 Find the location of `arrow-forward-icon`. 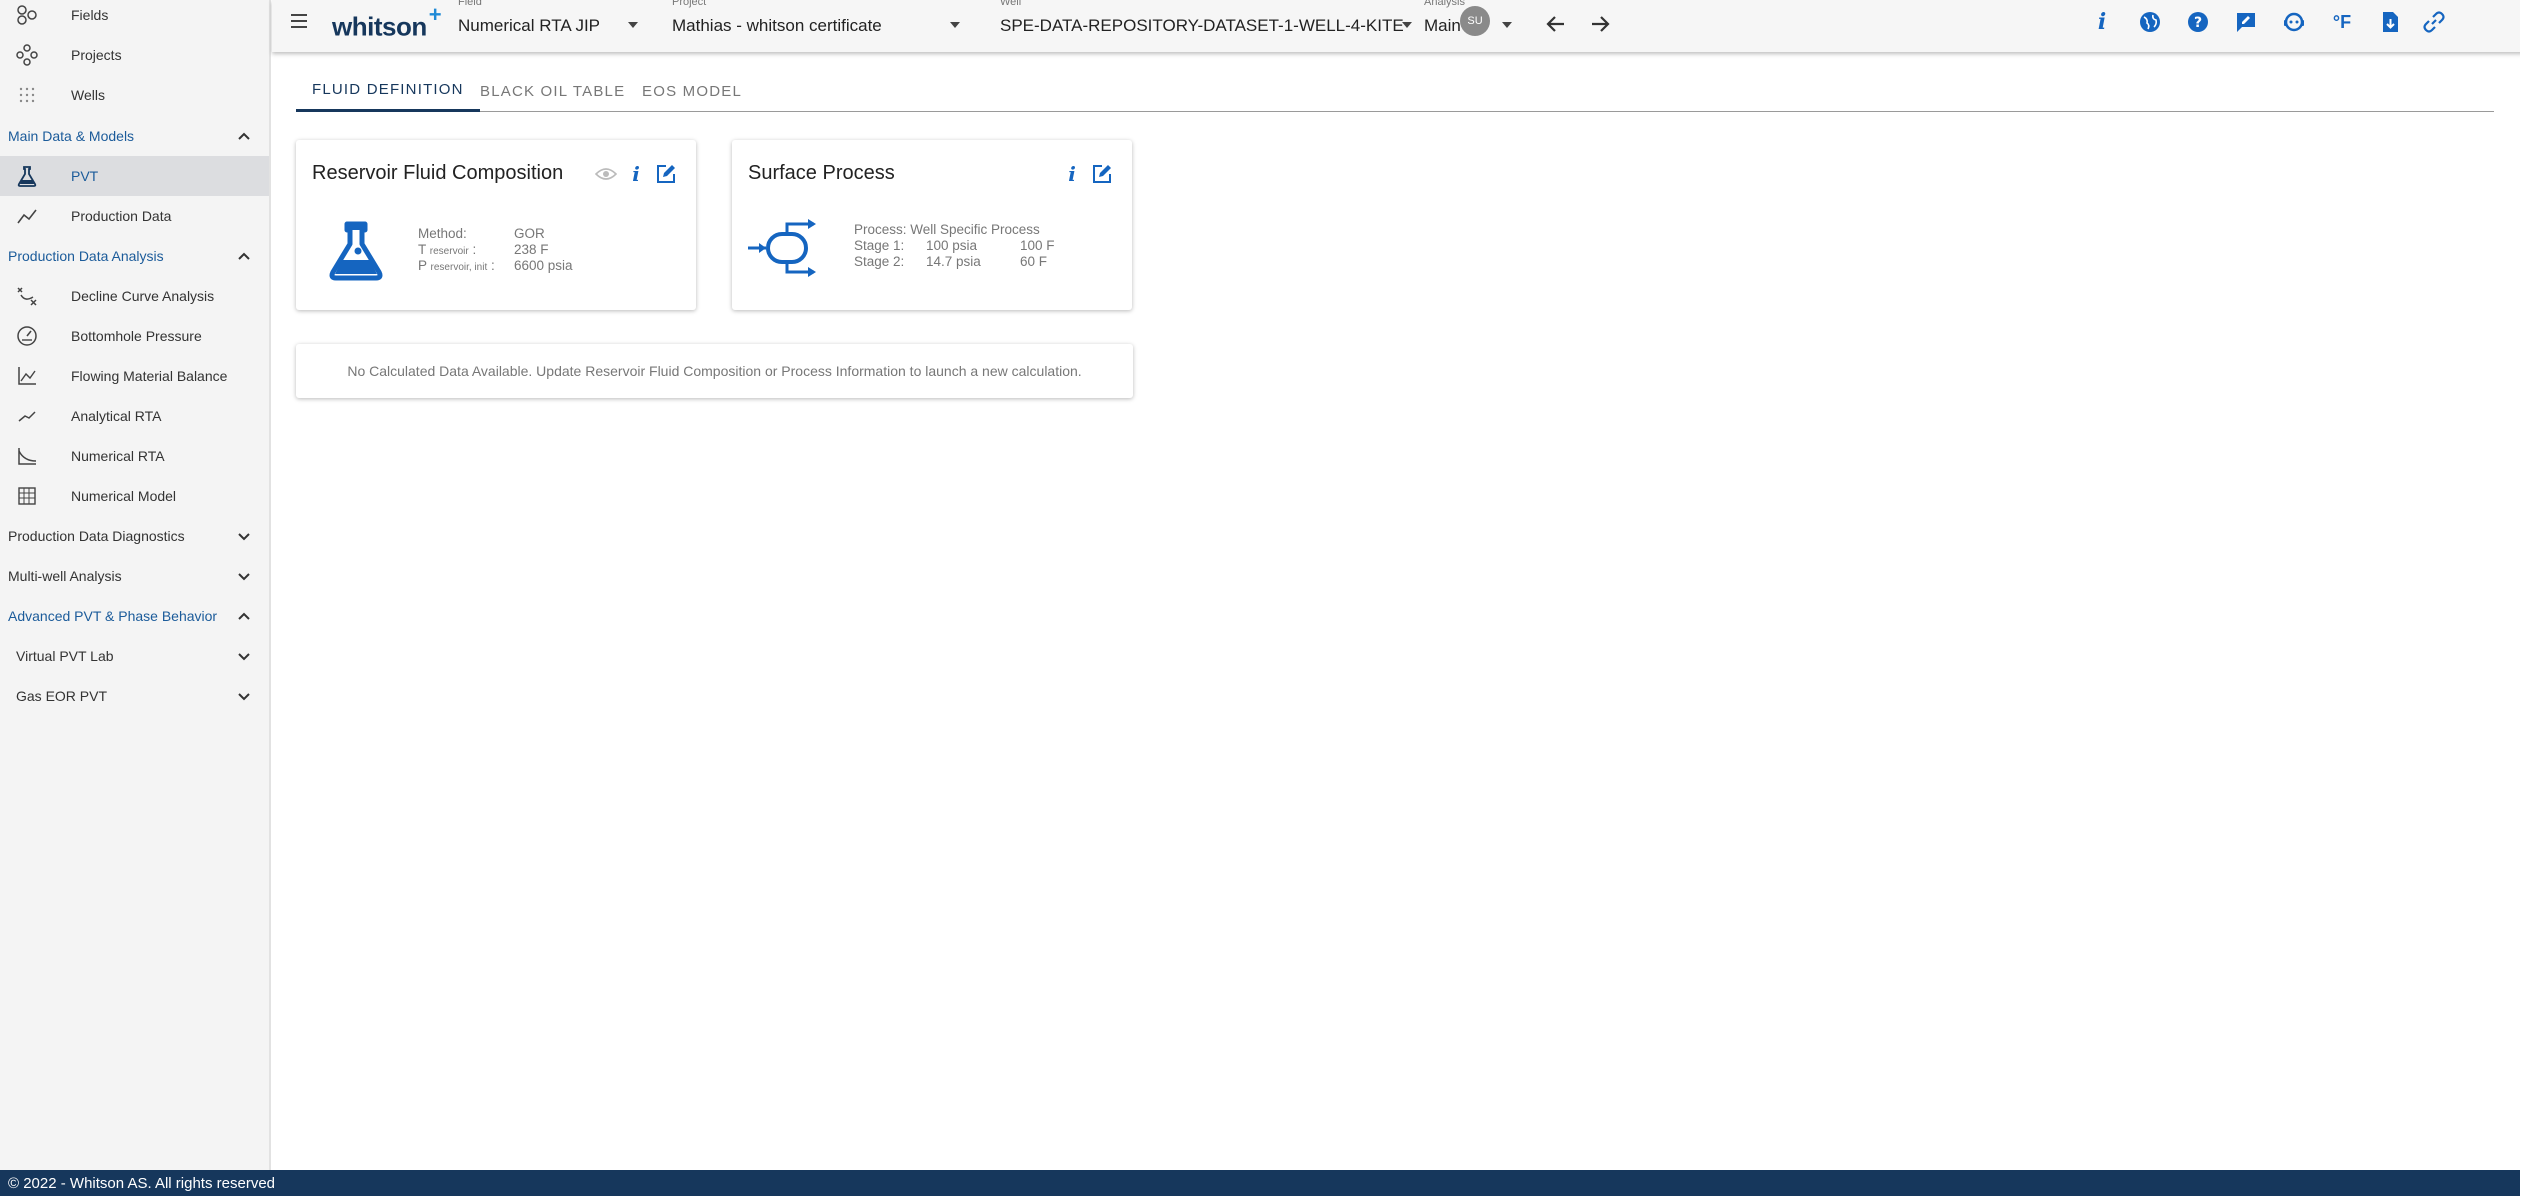

arrow-forward-icon is located at coordinates (1600, 24).